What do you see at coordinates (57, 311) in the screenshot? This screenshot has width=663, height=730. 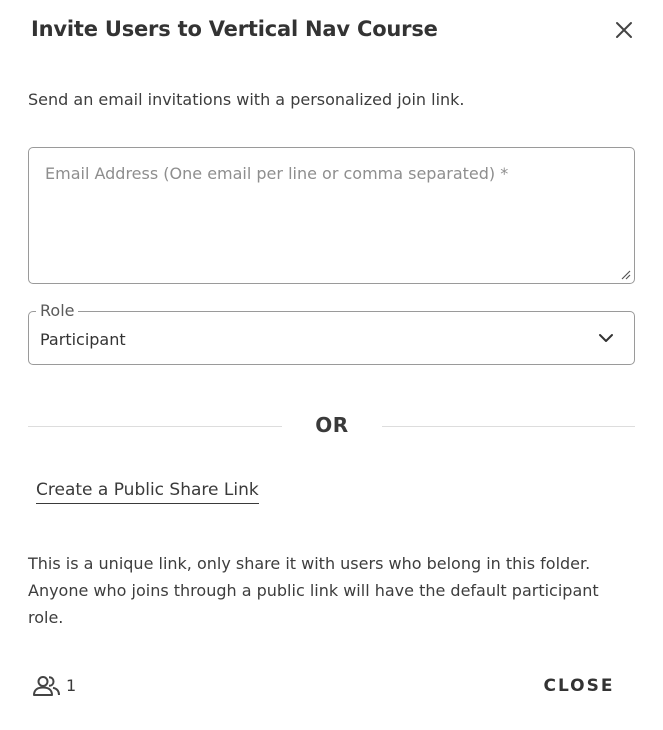 I see `role-label: Role` at bounding box center [57, 311].